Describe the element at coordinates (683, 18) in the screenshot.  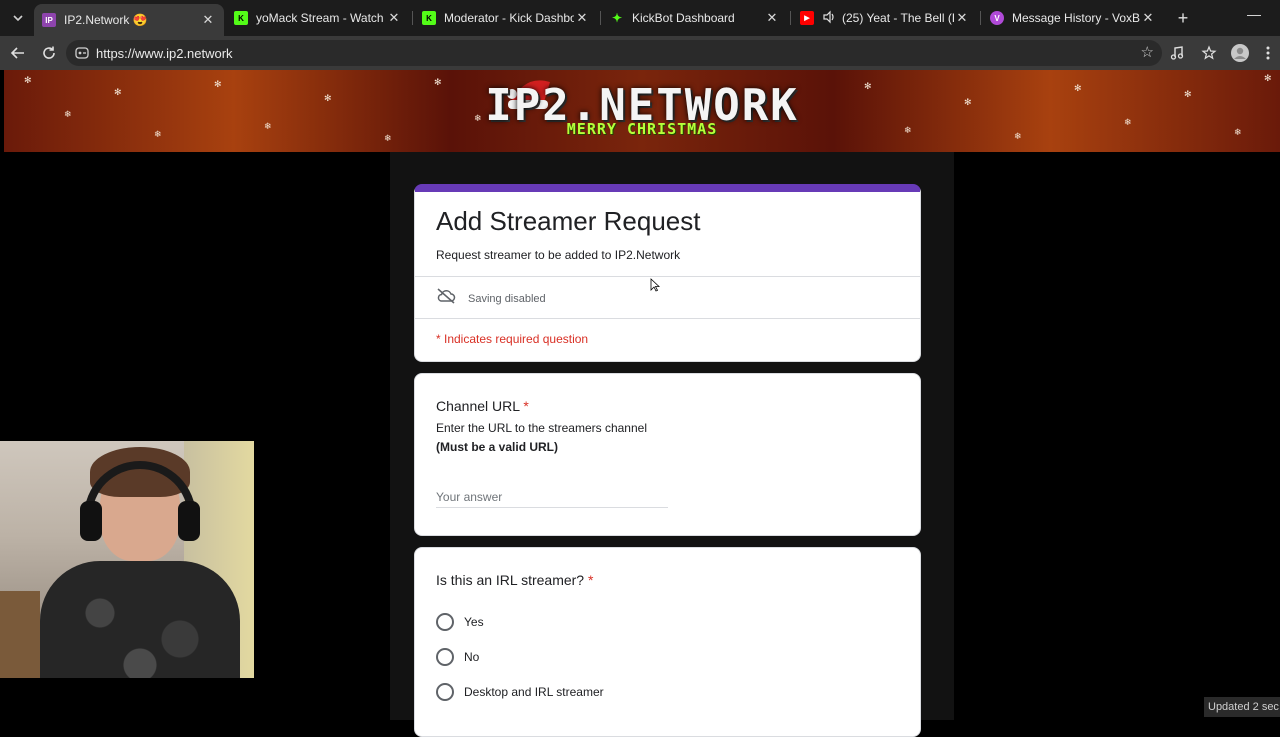
I see `tab-title: KickBot Dashboard` at that location.